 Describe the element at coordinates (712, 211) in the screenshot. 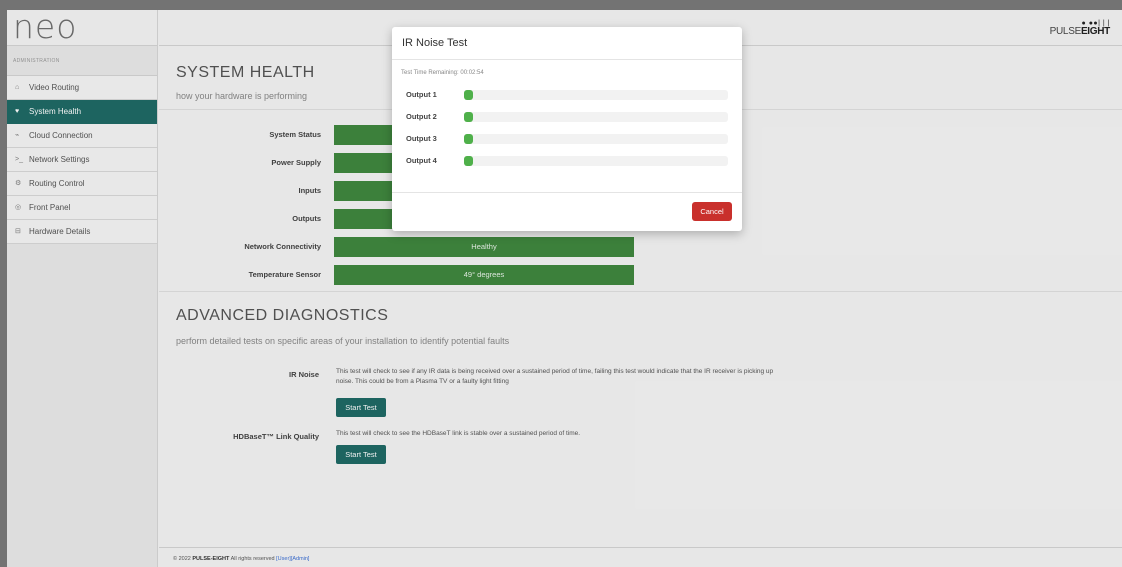

I see `cancel-button: Cancel` at that location.